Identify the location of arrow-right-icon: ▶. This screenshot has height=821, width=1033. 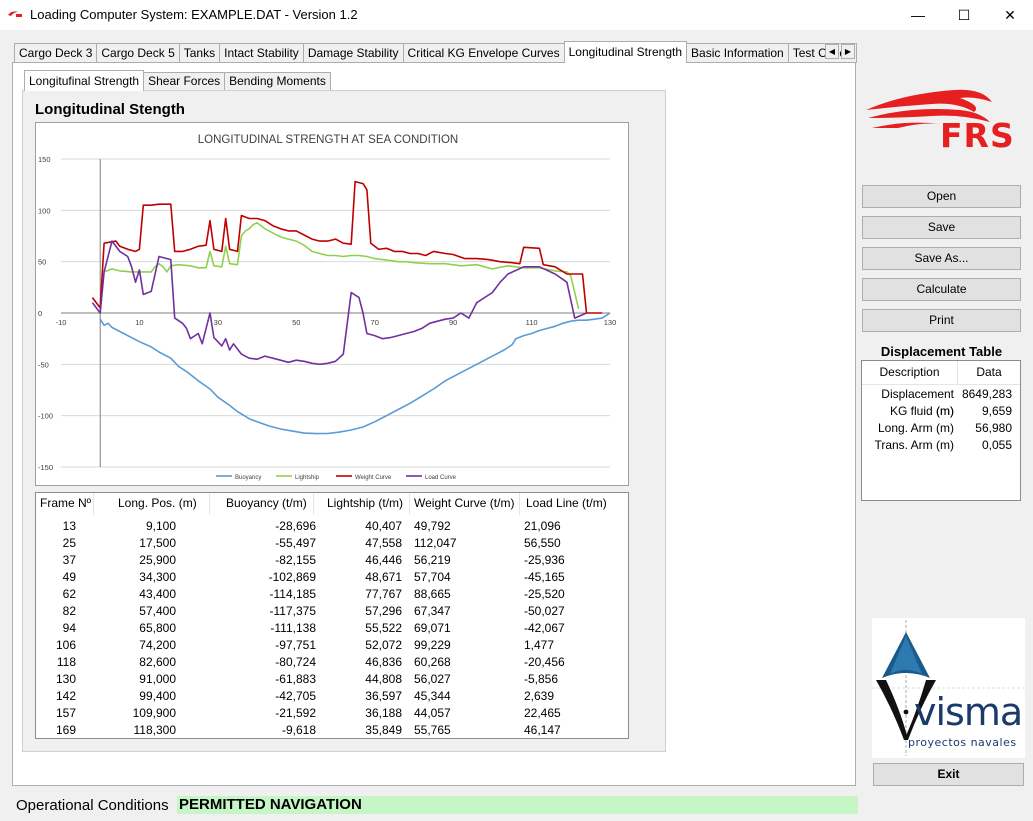
(848, 51).